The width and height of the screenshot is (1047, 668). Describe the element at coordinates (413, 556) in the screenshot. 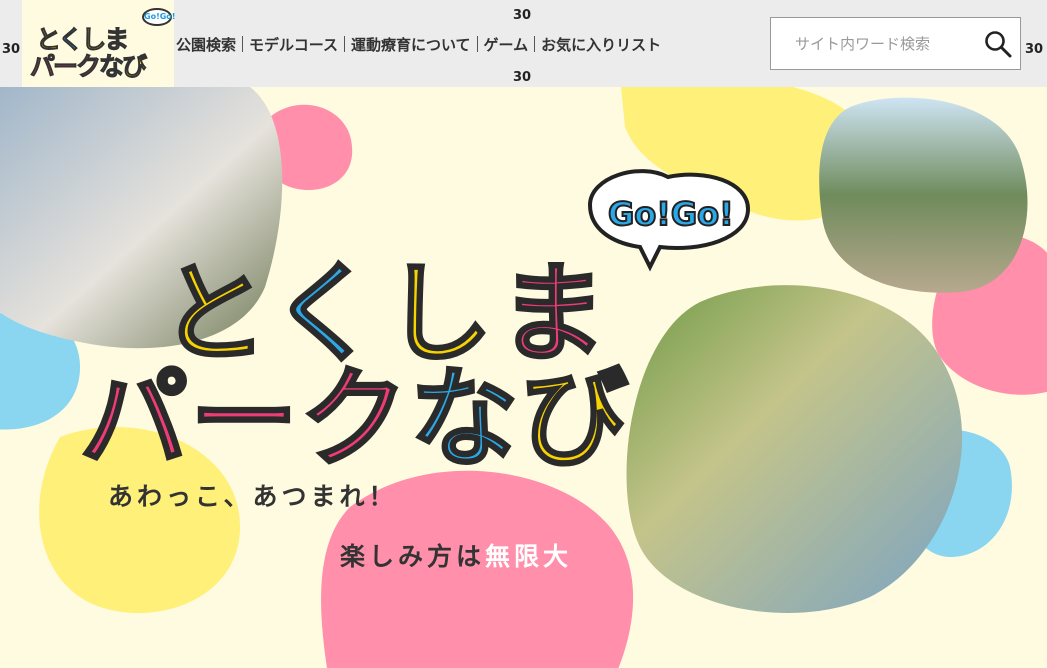

I see `catchcopy-prefix: 楽しみ方は` at that location.